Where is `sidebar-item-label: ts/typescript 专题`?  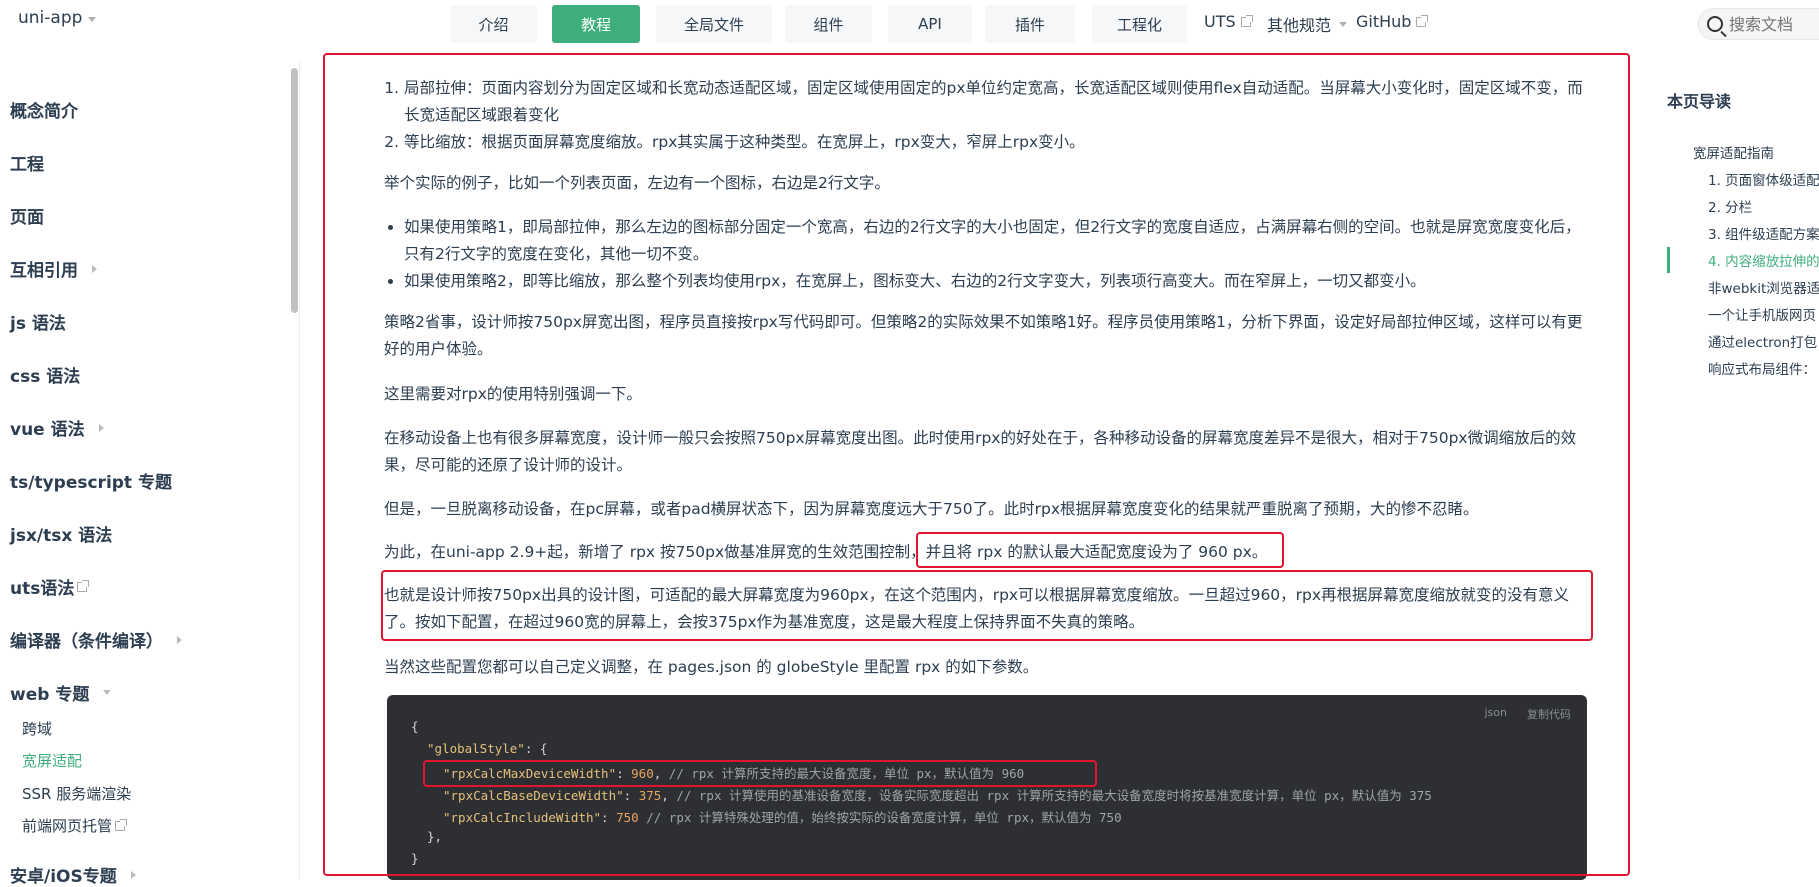
sidebar-item-label: ts/typescript 专题 is located at coordinates (91, 483).